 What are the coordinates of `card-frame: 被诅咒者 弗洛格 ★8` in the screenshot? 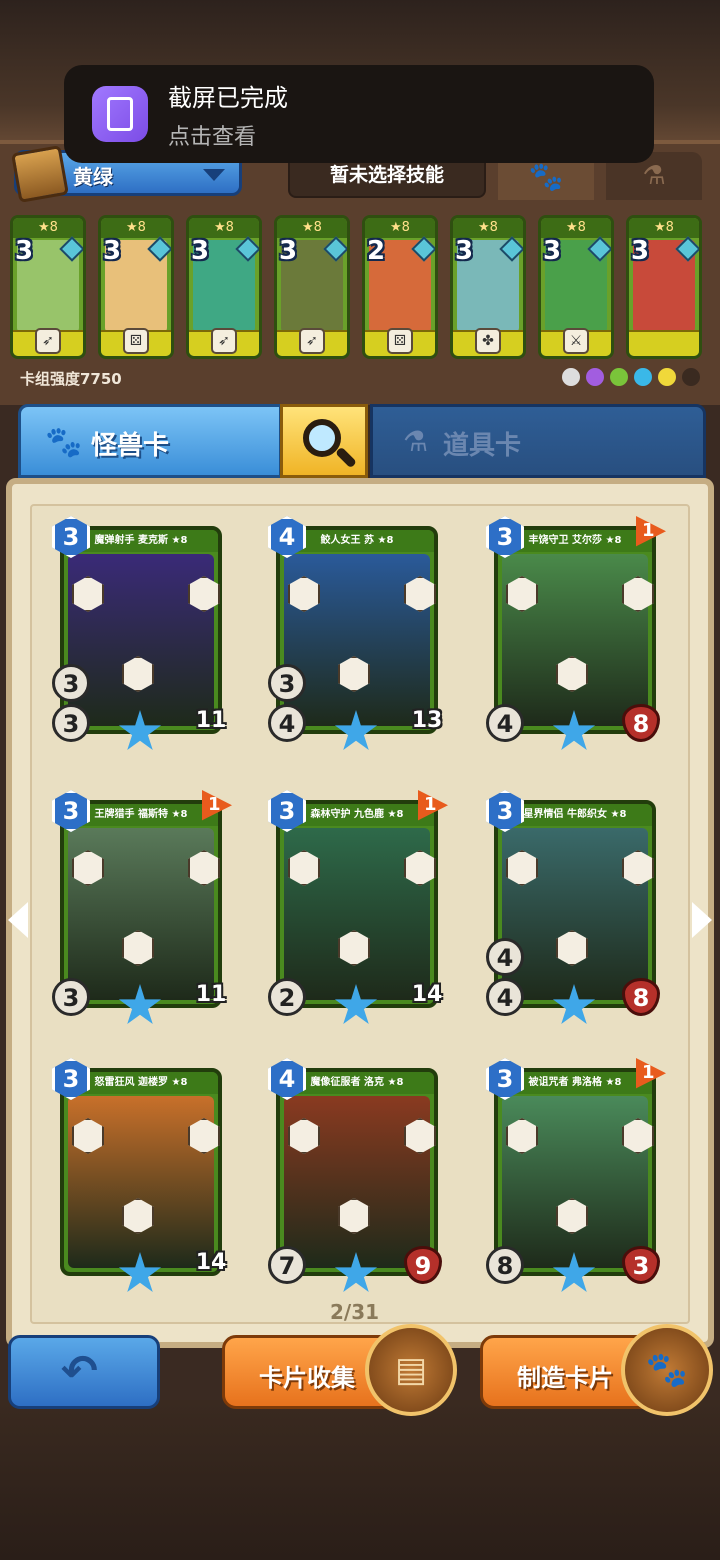 It's located at (575, 1172).